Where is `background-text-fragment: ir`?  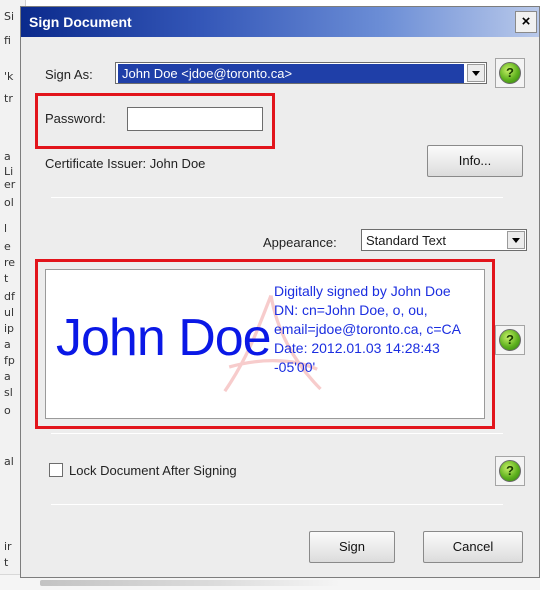 background-text-fragment: ir is located at coordinates (8, 546).